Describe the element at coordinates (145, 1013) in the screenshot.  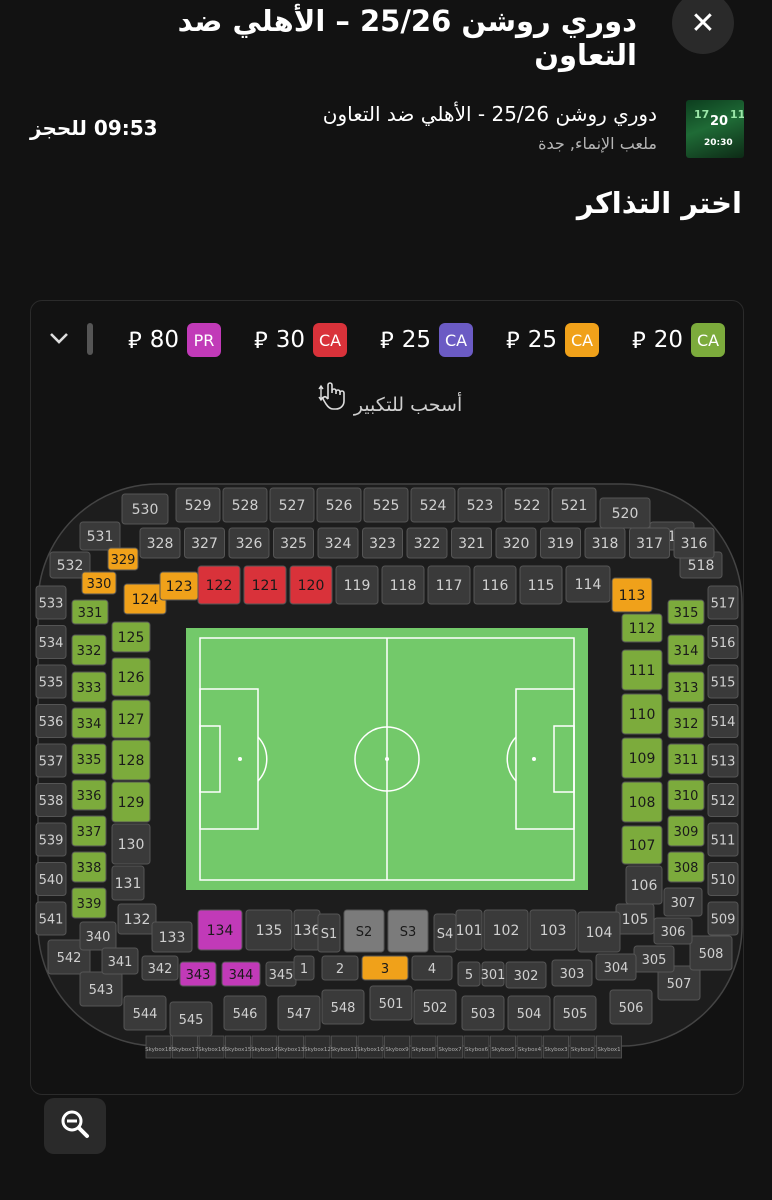
I see `seat-section-544: 544` at that location.